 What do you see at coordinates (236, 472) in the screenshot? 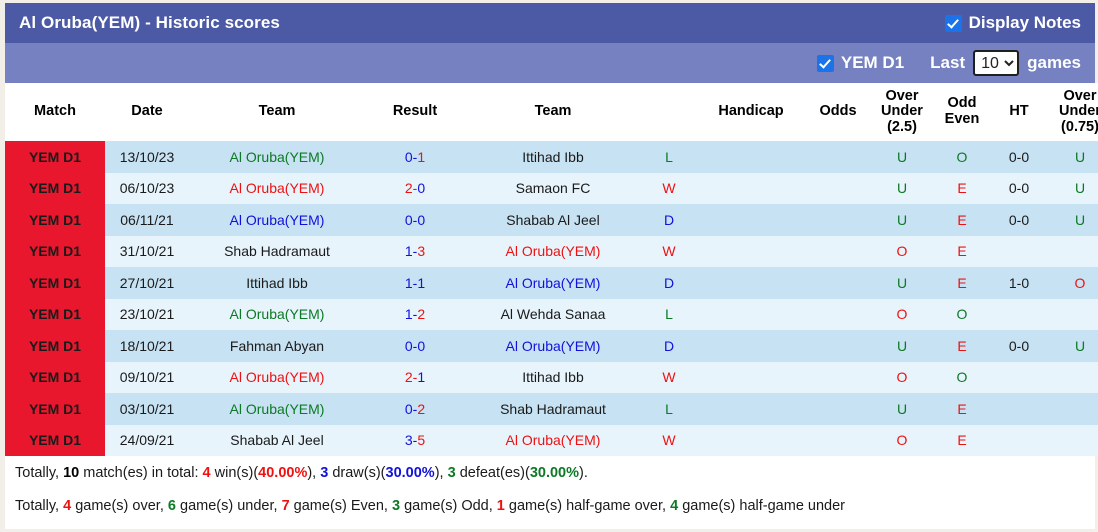
I see `summary-wins-text: win(s)(` at bounding box center [236, 472].